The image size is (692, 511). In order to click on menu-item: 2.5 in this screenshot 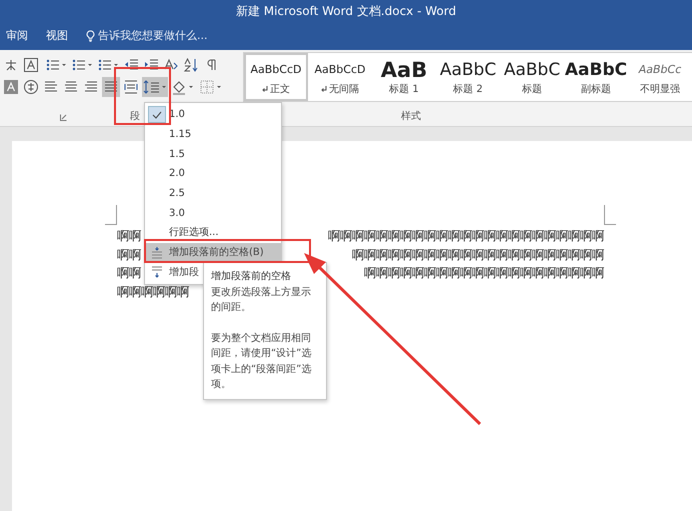, I will do `click(213, 194)`.